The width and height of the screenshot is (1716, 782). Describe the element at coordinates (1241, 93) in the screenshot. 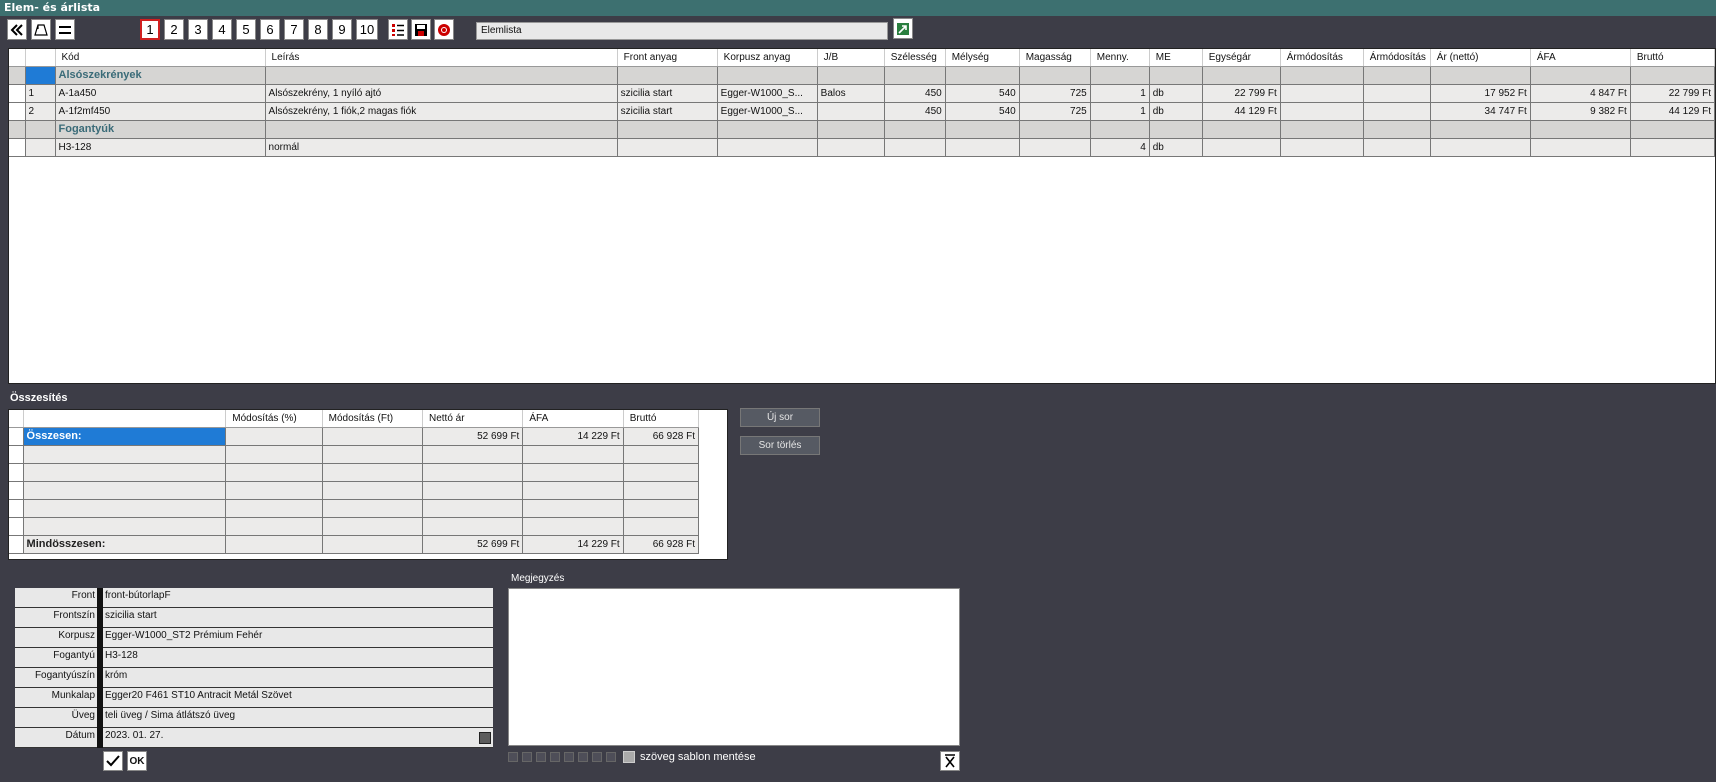

I see `table-cell: 22 799 Ft` at that location.